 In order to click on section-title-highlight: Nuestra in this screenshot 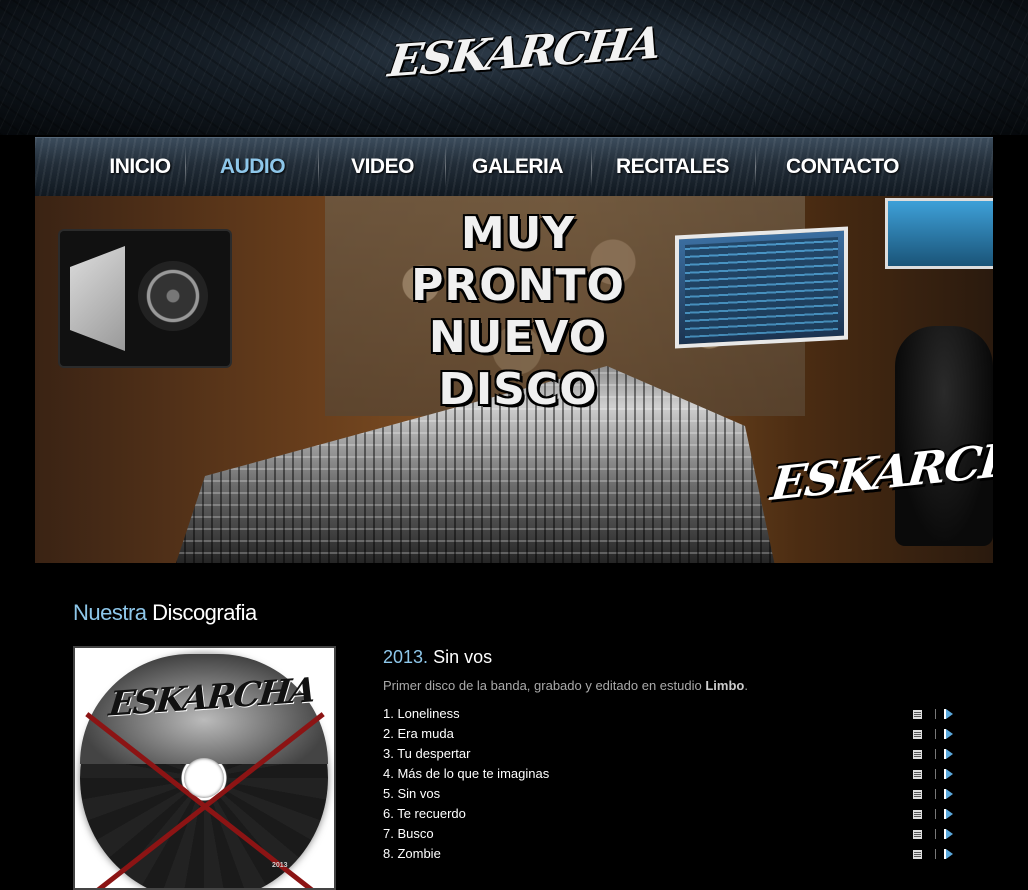, I will do `click(110, 612)`.